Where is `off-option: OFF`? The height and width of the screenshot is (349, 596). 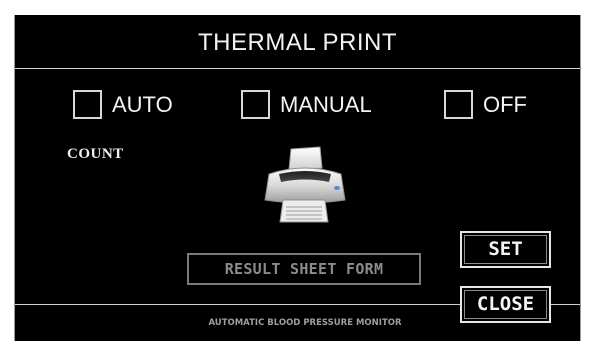
off-option: OFF is located at coordinates (485, 104).